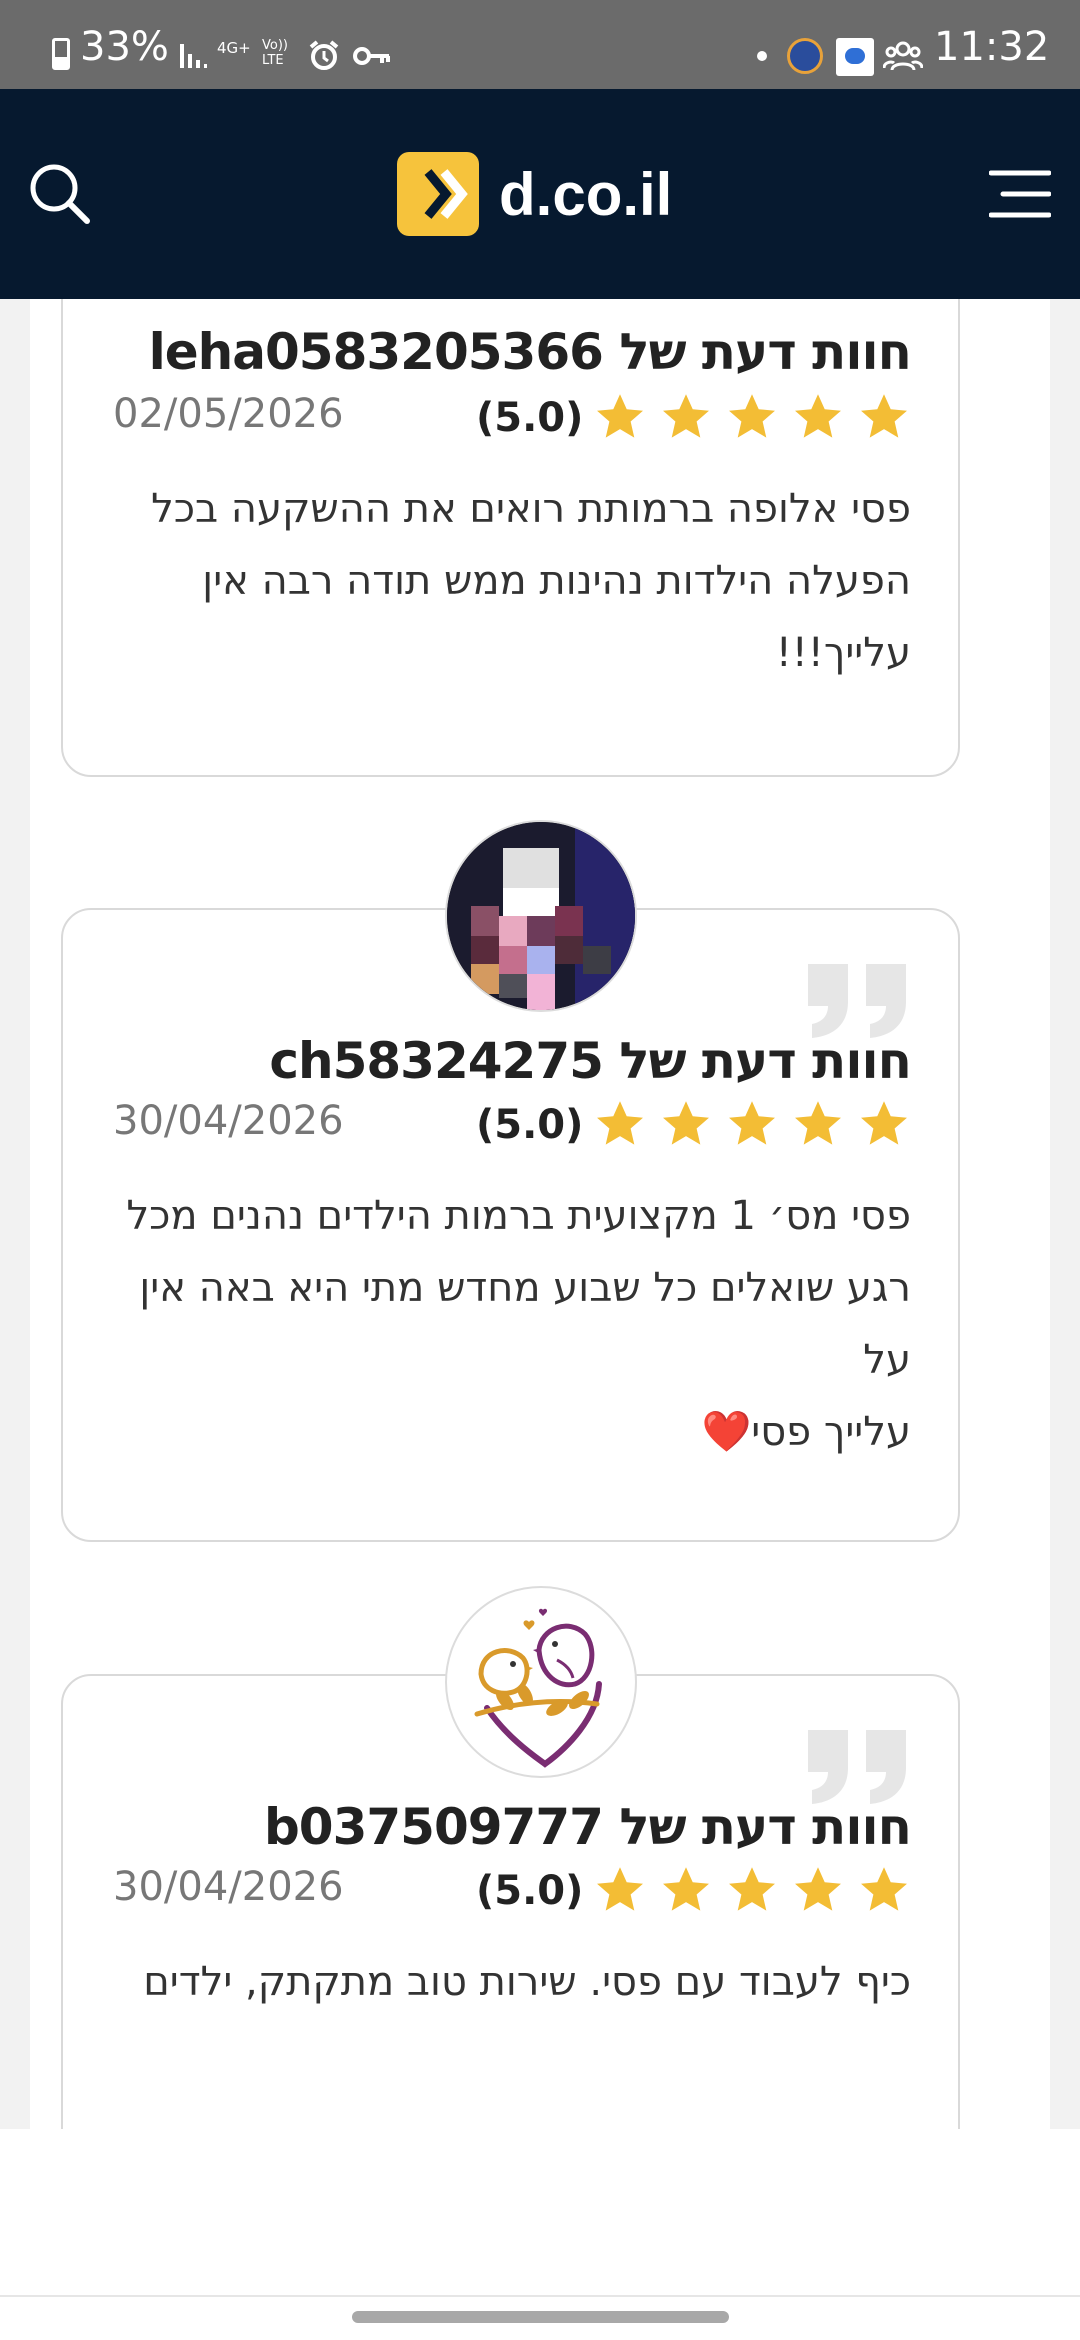 The height and width of the screenshot is (2340, 1080). I want to click on hamburger-menu-icon, so click(1020, 194).